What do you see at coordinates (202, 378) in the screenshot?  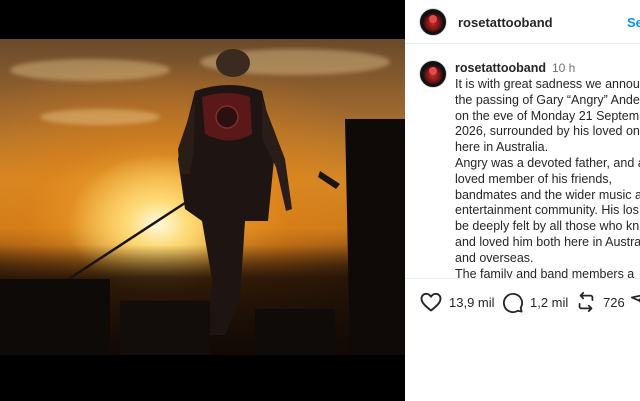 I see `media-bottom-letterbox` at bounding box center [202, 378].